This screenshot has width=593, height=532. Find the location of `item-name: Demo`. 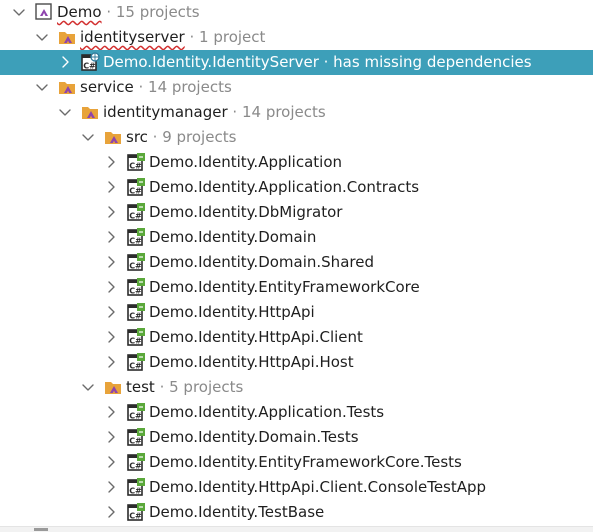

item-name: Demo is located at coordinates (79, 12).